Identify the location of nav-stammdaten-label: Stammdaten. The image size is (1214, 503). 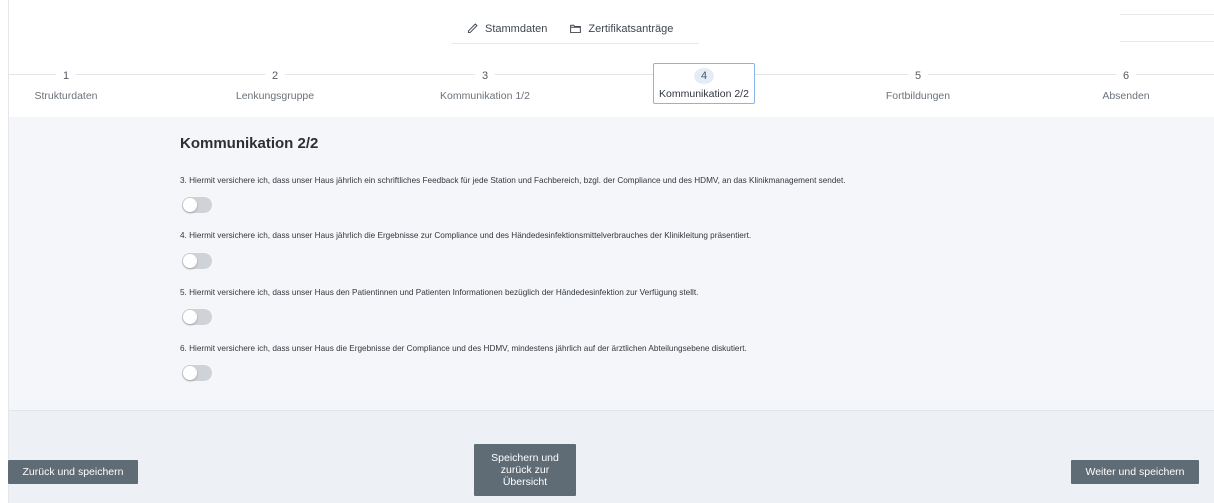
(516, 28).